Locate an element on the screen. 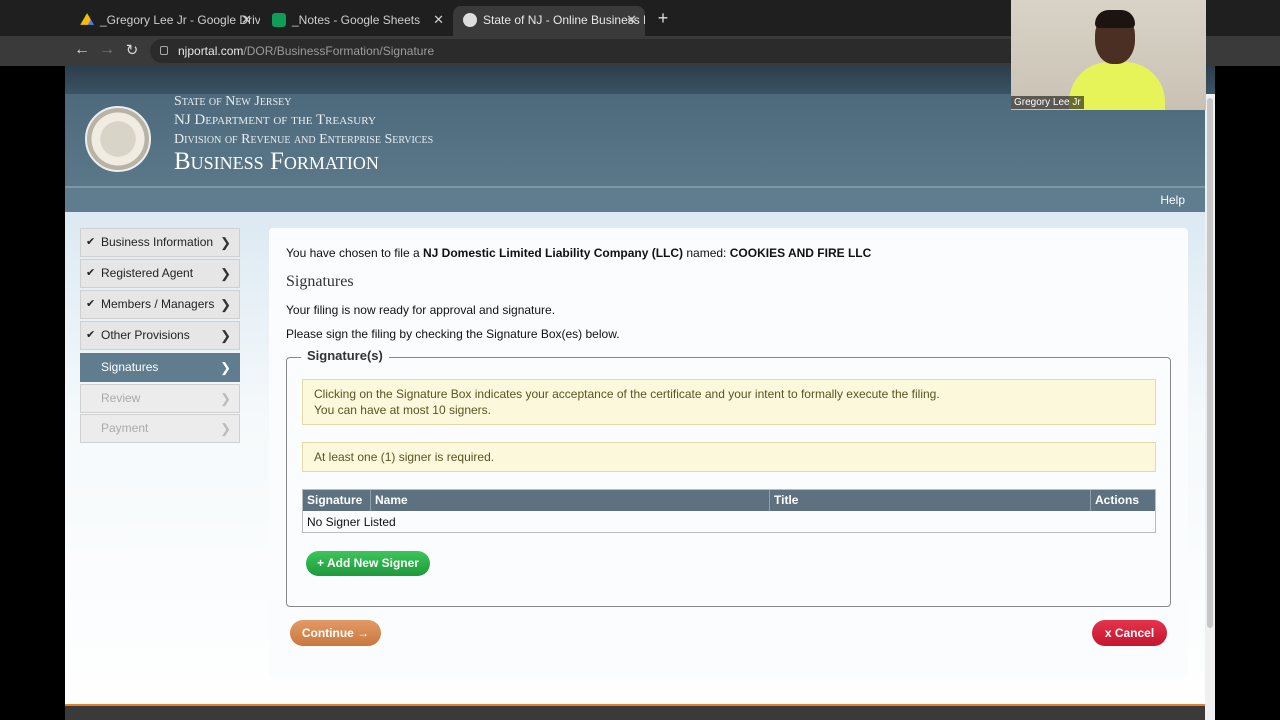 The image size is (1280, 720). forward-icon: → is located at coordinates (107, 50).